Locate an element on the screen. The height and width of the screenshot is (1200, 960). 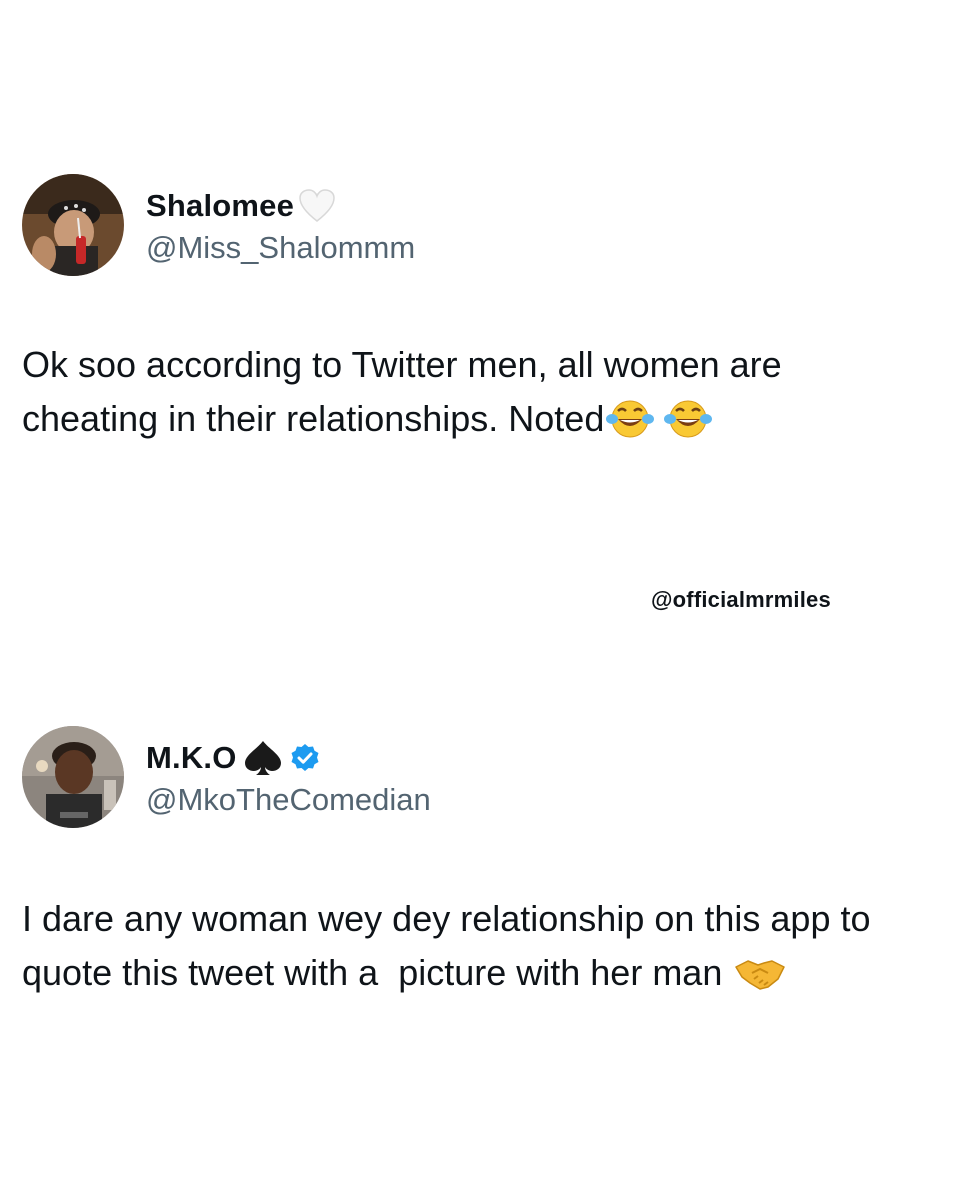
verified-badge-icon is located at coordinates (305, 758).